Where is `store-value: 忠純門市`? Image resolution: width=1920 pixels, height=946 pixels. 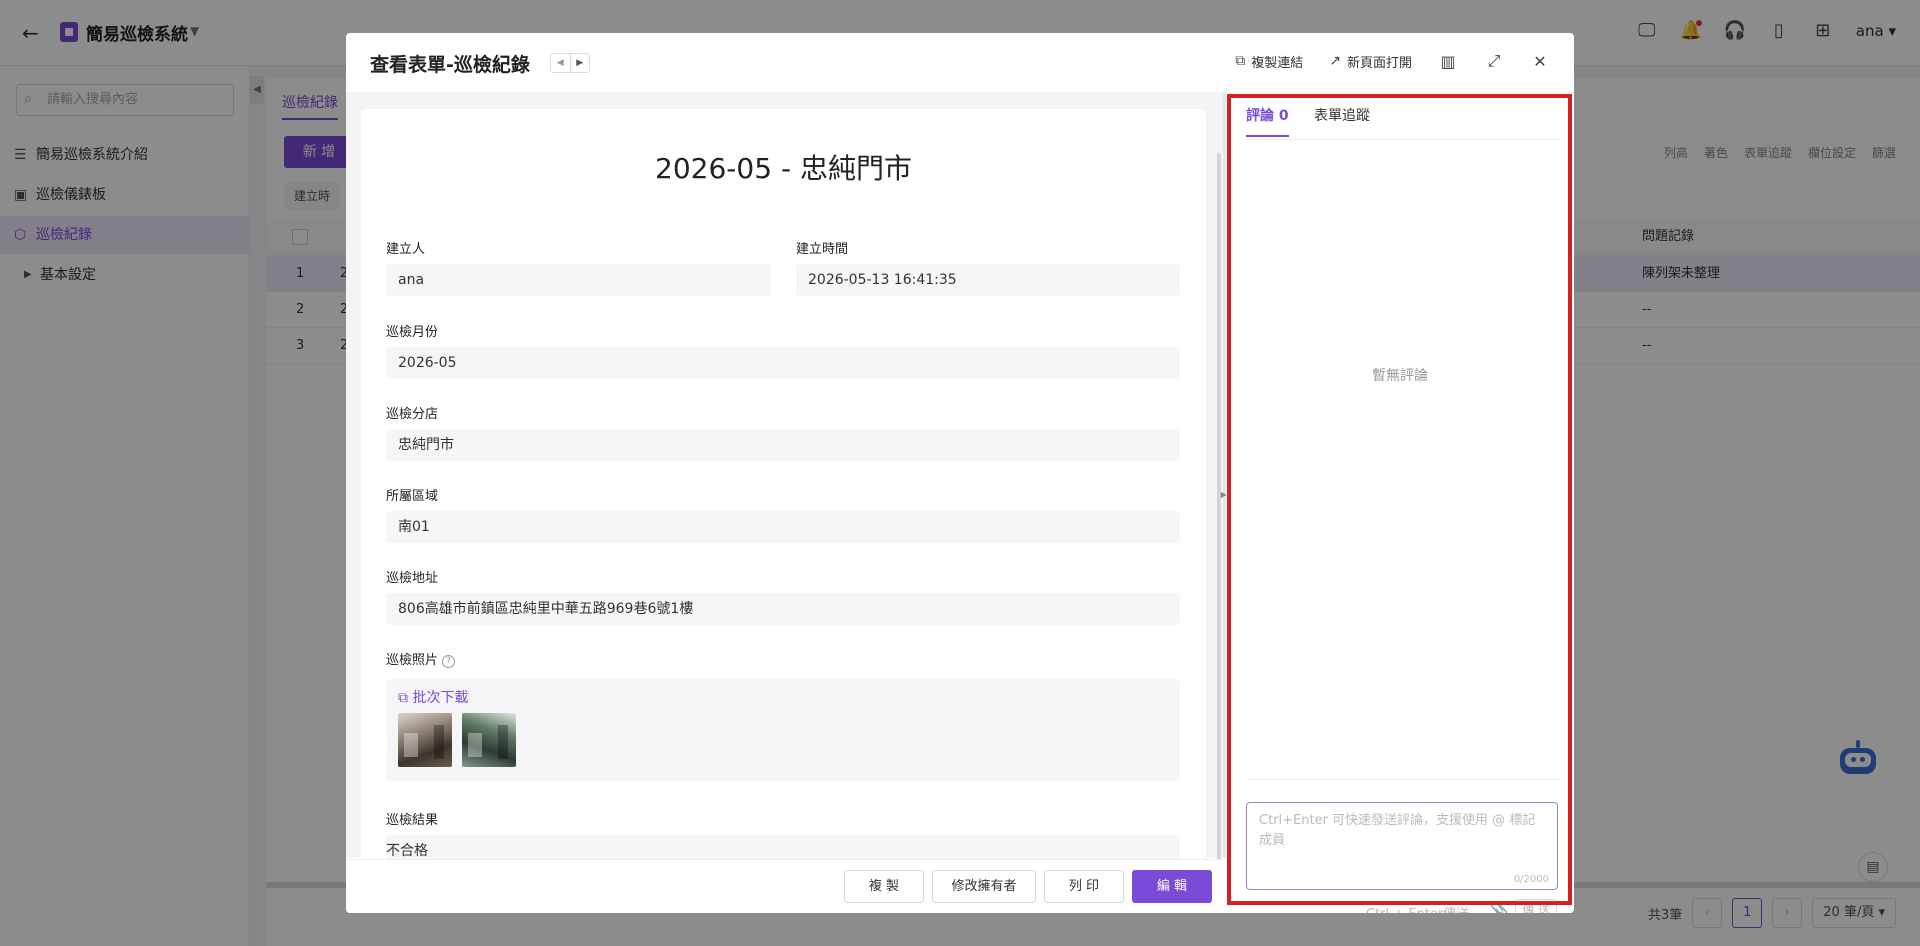 store-value: 忠純門市 is located at coordinates (783, 445).